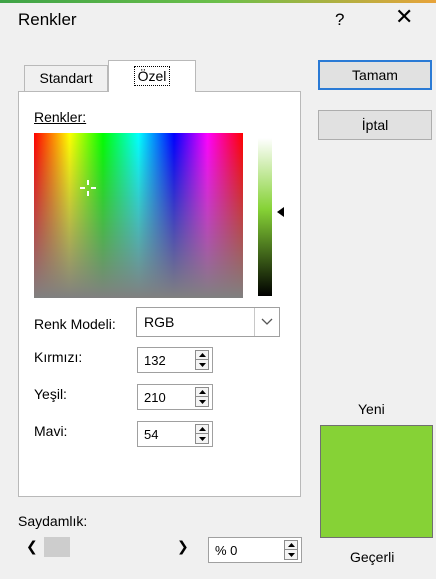  I want to click on new-color-label: Yeni, so click(371, 409).